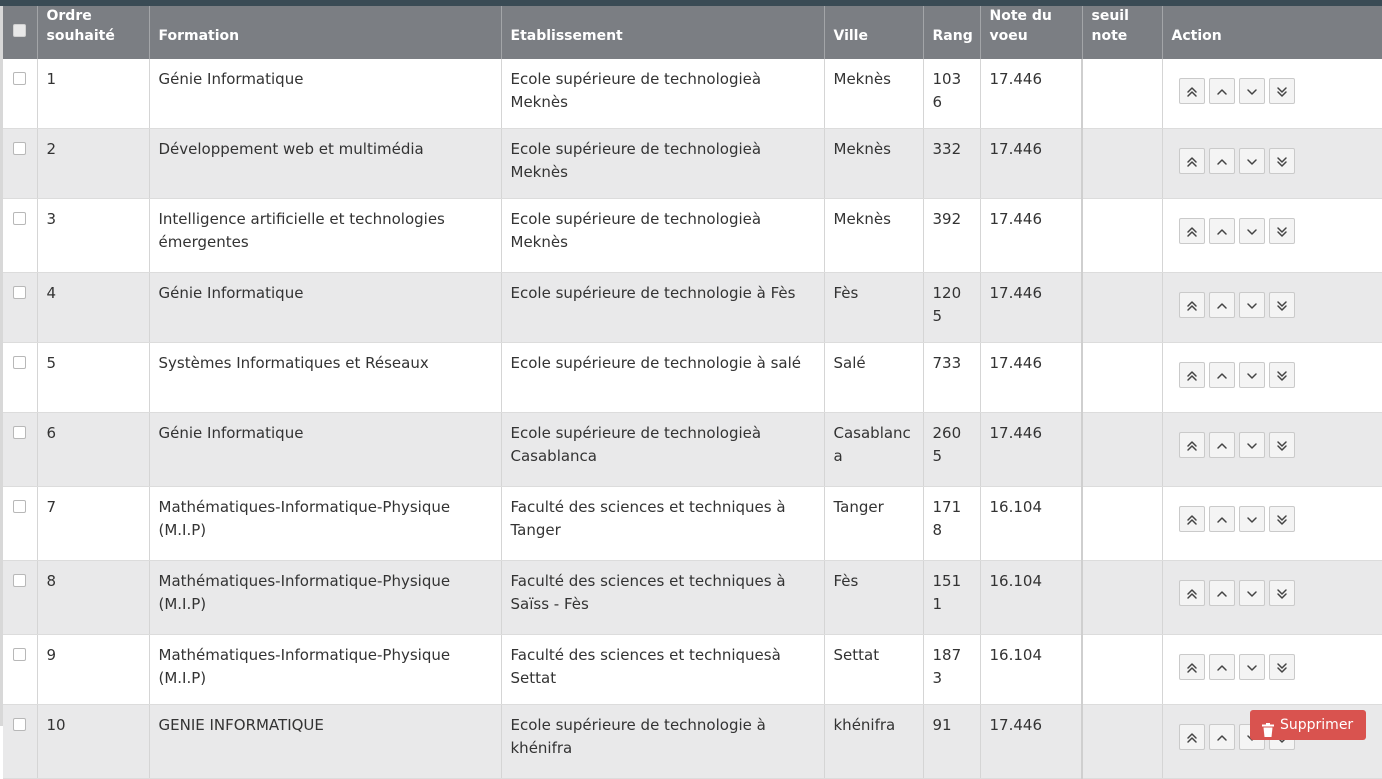 The height and width of the screenshot is (779, 1382). What do you see at coordinates (874, 449) in the screenshot?
I see `cell-ville: Casablanca` at bounding box center [874, 449].